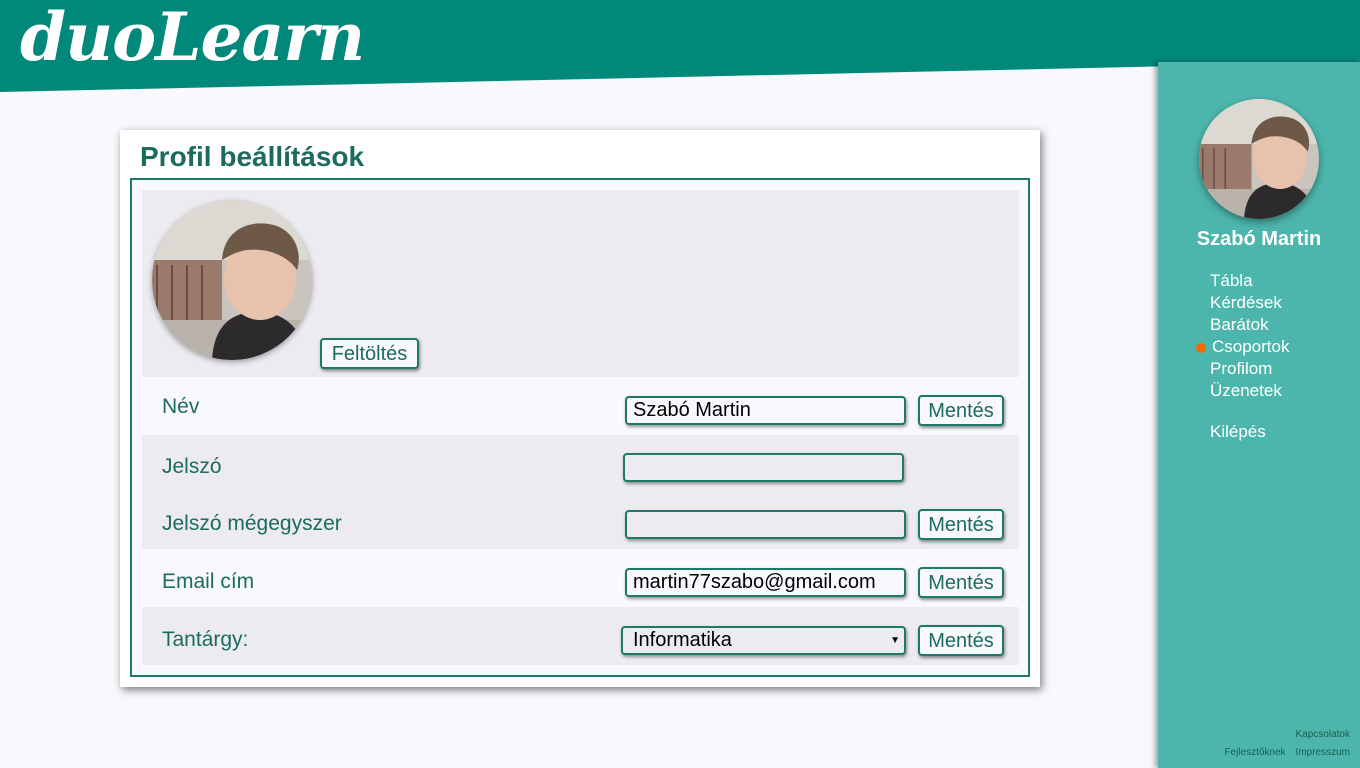  Describe the element at coordinates (192, 38) in the screenshot. I see `app-logo: duoLearn` at that location.